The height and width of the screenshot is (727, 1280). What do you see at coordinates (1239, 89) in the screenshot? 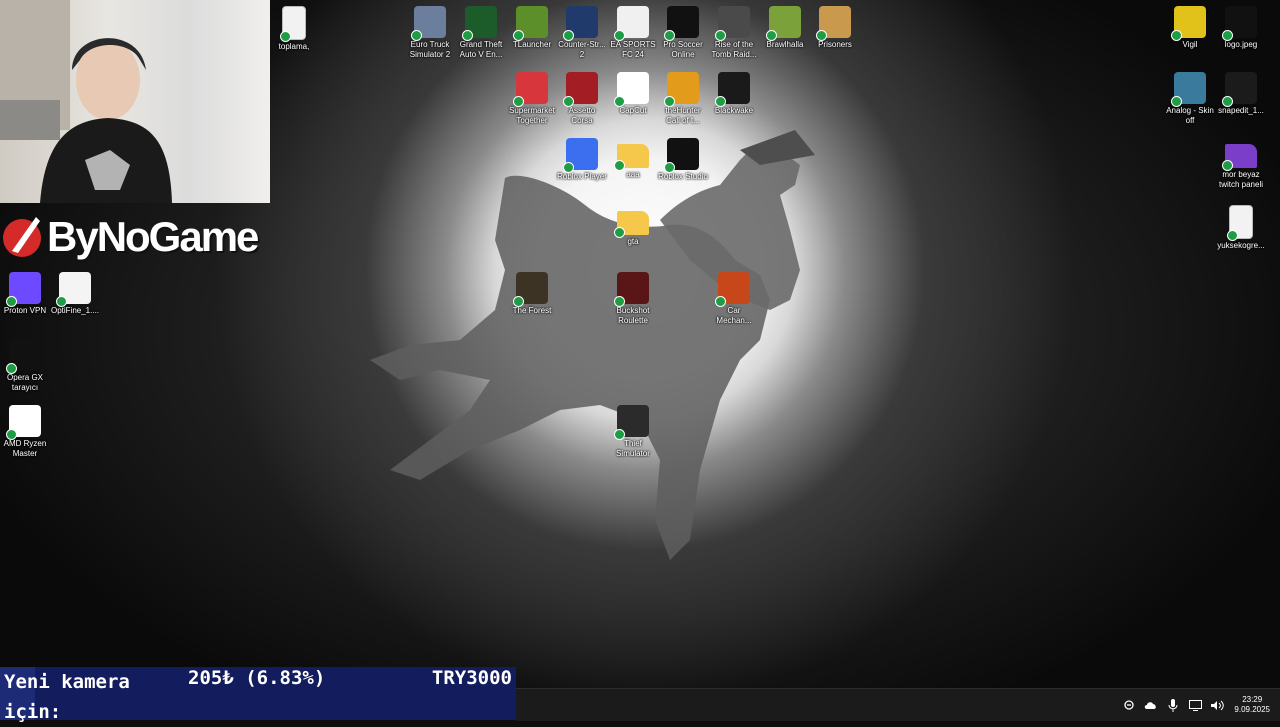
I see `snapedit-icon` at bounding box center [1239, 89].